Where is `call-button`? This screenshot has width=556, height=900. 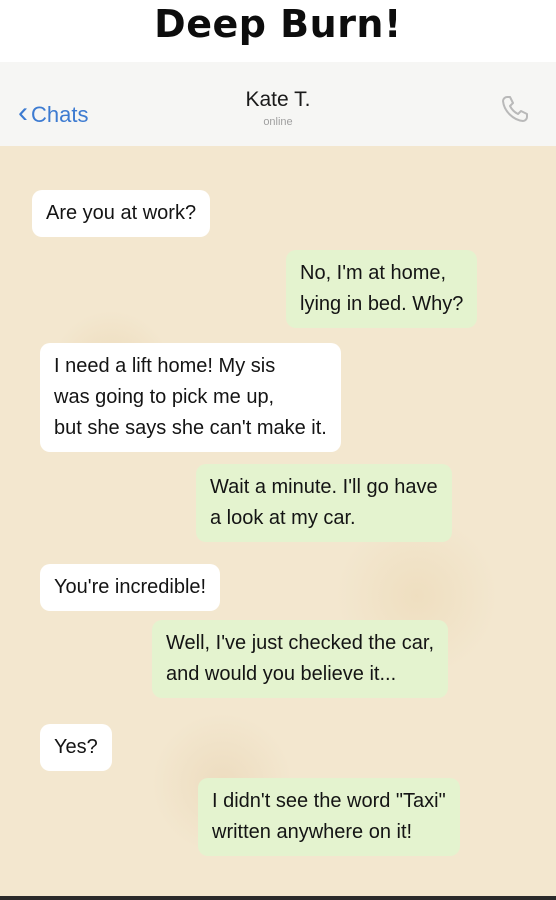 call-button is located at coordinates (515, 109).